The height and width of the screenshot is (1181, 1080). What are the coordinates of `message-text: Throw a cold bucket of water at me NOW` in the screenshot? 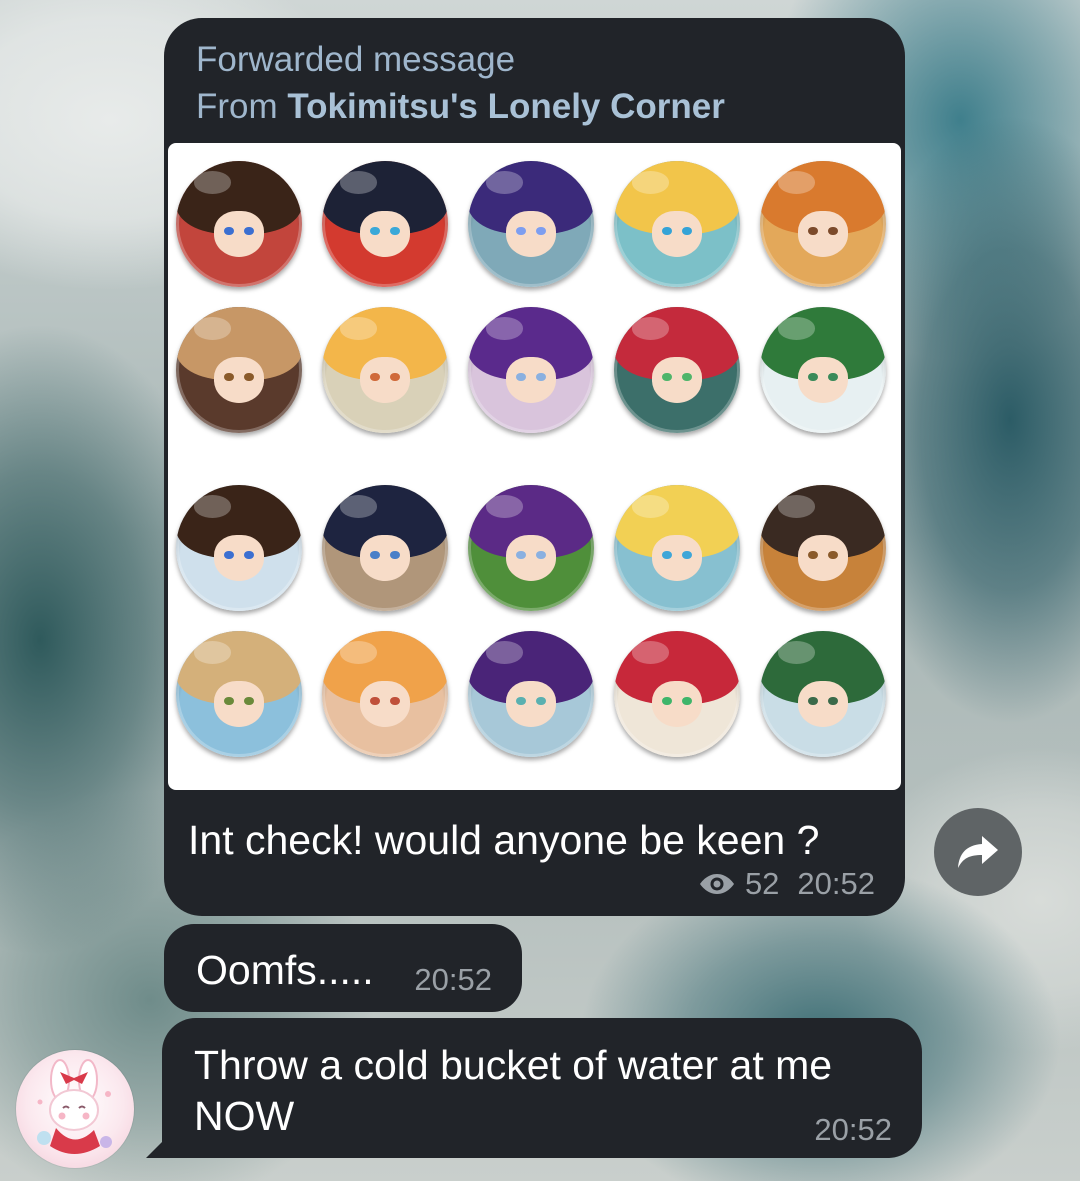 It's located at (544, 1091).